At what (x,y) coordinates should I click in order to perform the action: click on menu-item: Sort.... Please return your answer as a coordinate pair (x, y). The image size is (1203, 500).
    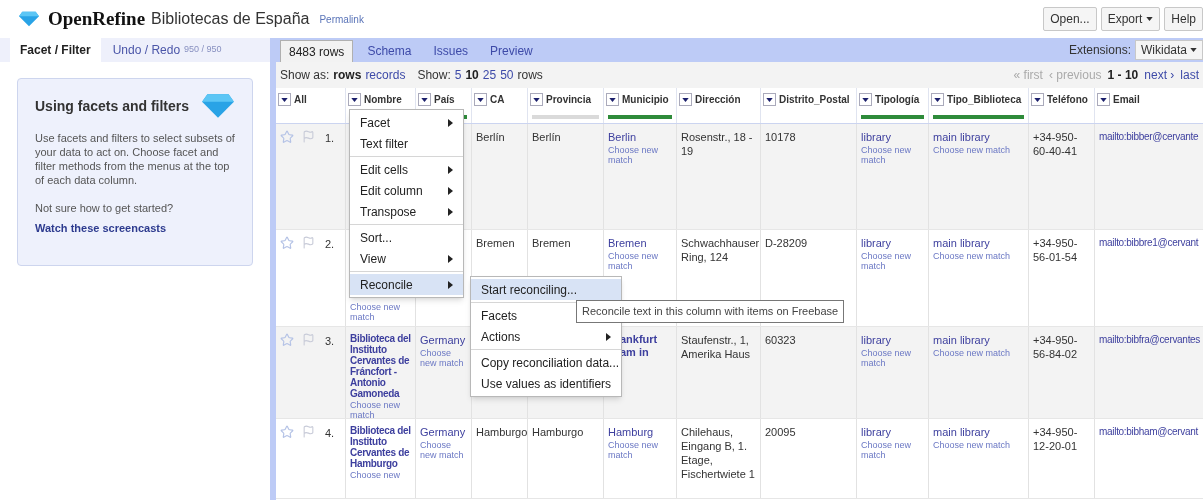
    Looking at the image, I should click on (406, 237).